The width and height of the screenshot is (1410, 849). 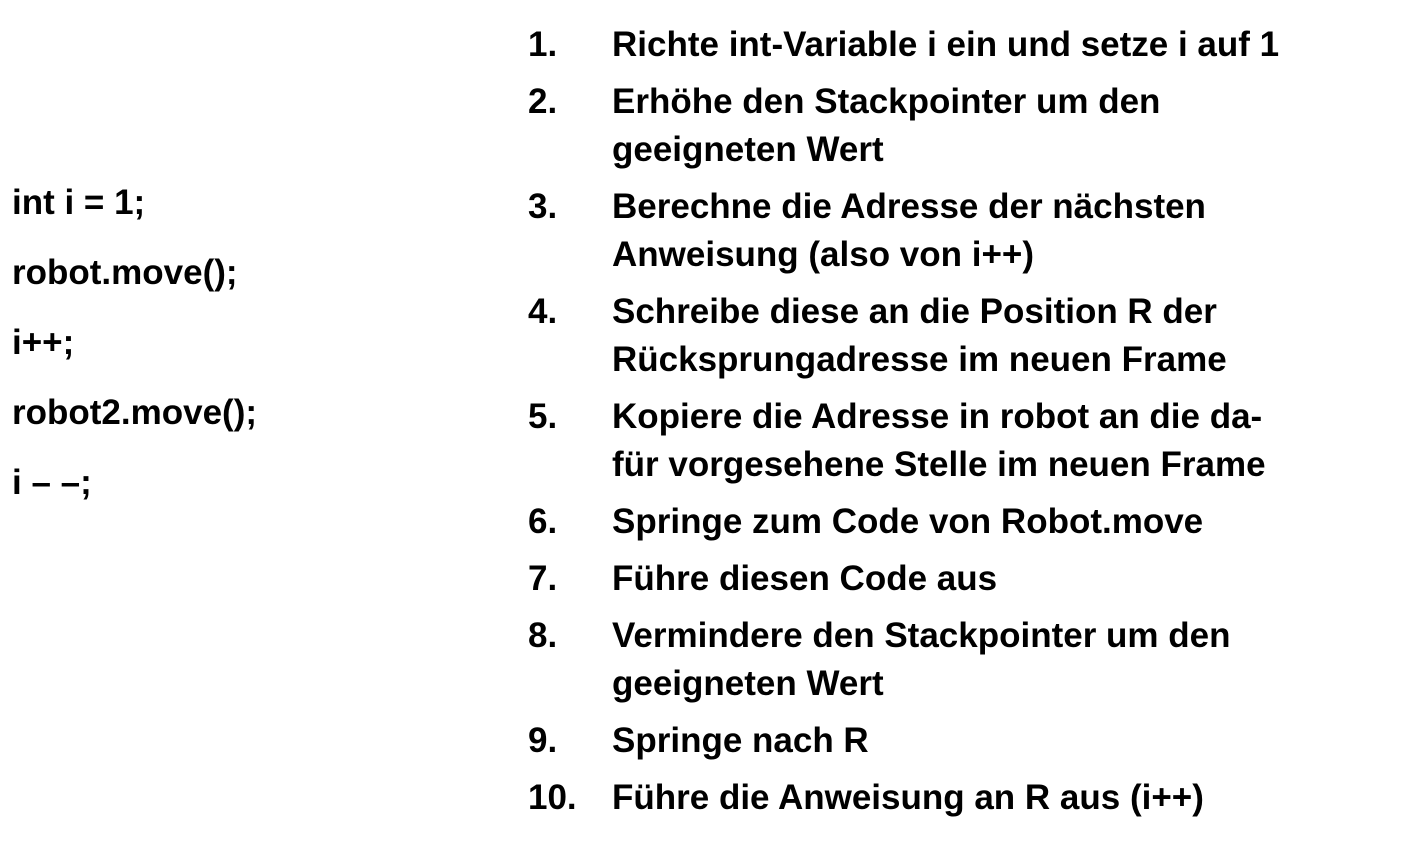 What do you see at coordinates (134, 412) in the screenshot?
I see `code-line: robot2.move();` at bounding box center [134, 412].